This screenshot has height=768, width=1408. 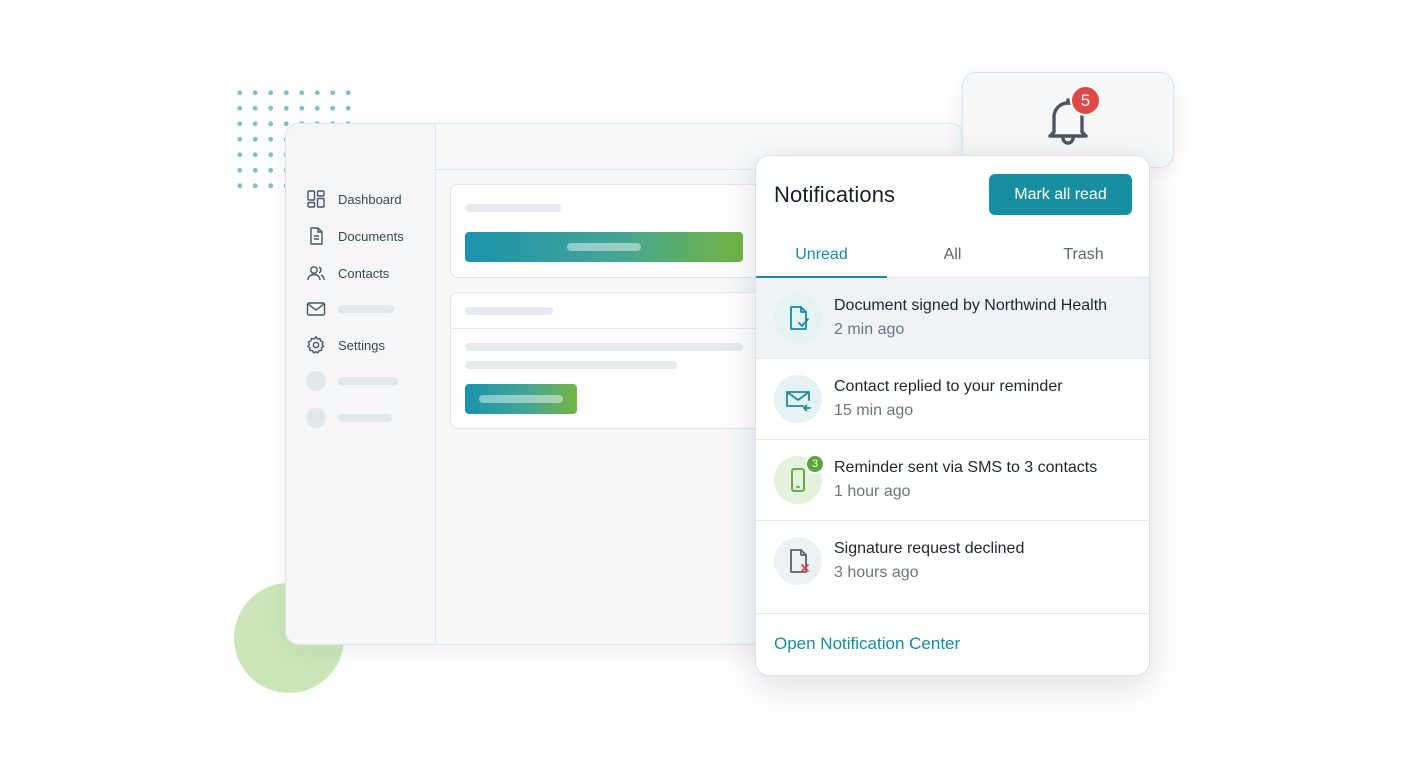 What do you see at coordinates (316, 273) in the screenshot?
I see `contacts-icon` at bounding box center [316, 273].